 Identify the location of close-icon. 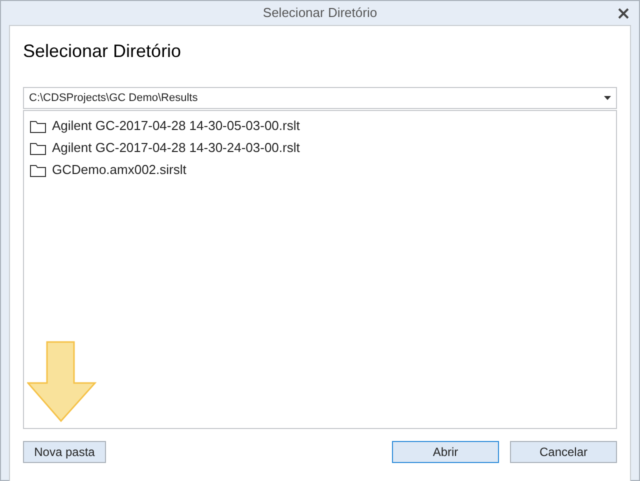
(623, 13).